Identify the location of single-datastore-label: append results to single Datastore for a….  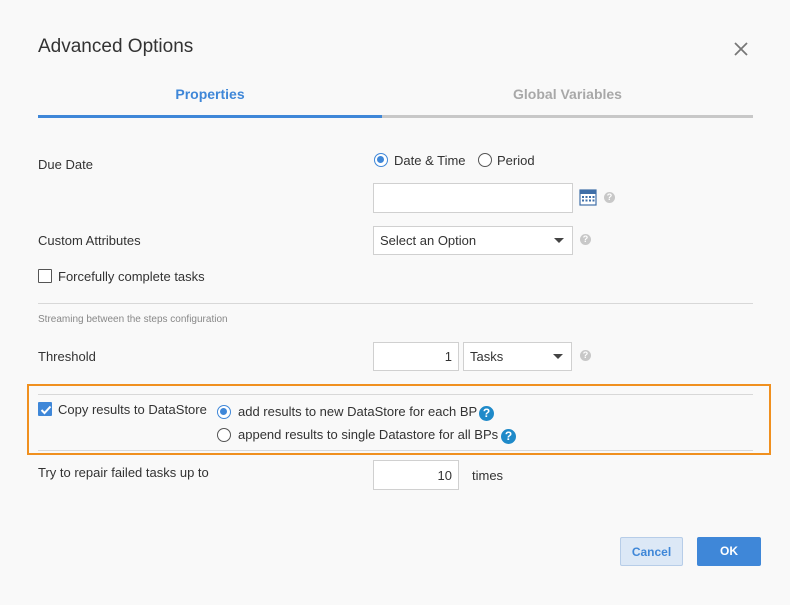
(368, 434).